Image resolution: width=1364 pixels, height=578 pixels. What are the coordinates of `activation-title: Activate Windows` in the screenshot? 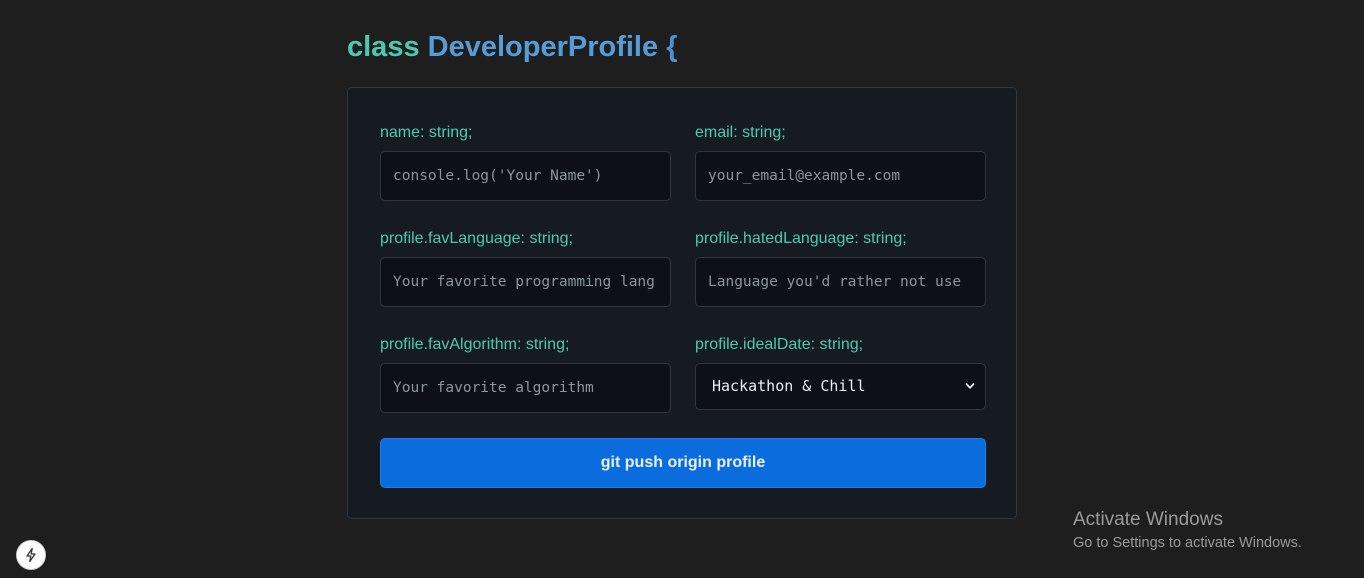 It's located at (1148, 519).